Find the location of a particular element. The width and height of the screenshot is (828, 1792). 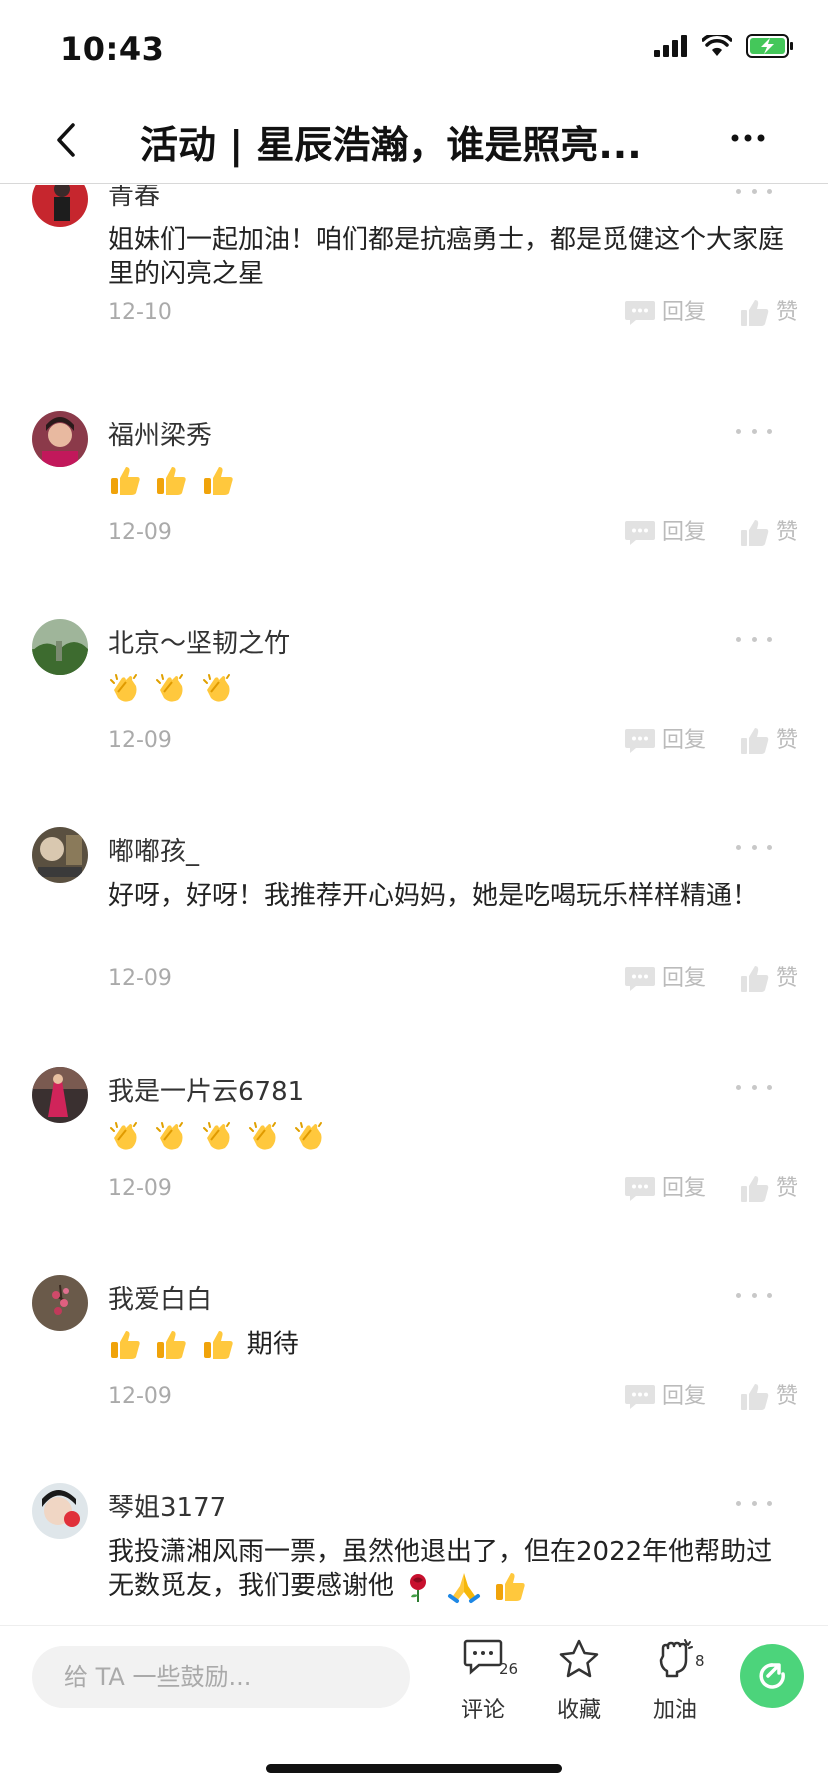

comment-author: 琴姐3177 is located at coordinates (167, 1505).